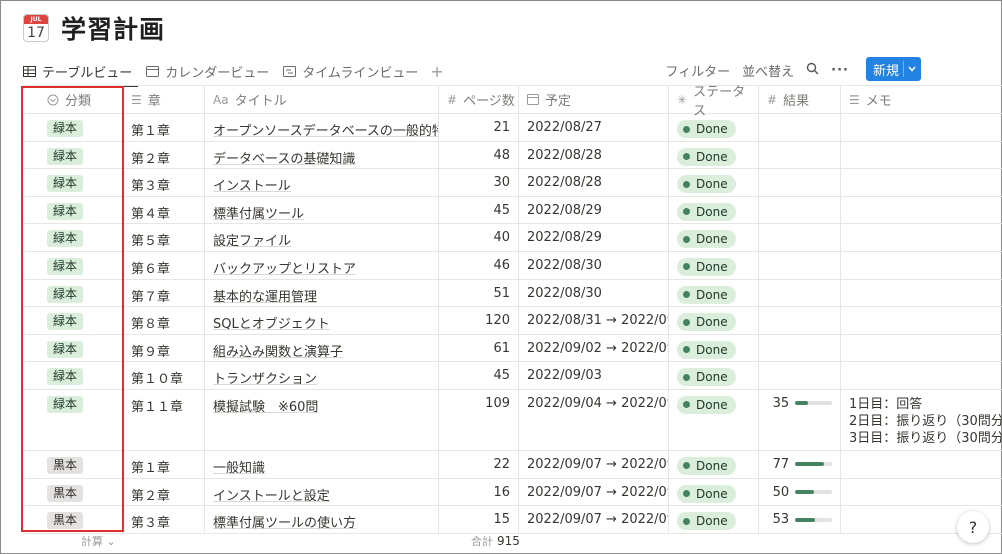 The width and height of the screenshot is (1002, 554). What do you see at coordinates (207, 71) in the screenshot?
I see `tab-calendar-view: カレンダービュー` at bounding box center [207, 71].